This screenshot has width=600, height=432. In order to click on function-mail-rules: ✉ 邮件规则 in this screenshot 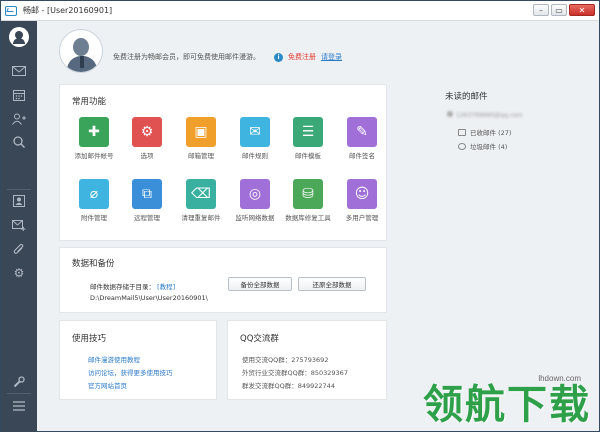, I will do `click(255, 138)`.